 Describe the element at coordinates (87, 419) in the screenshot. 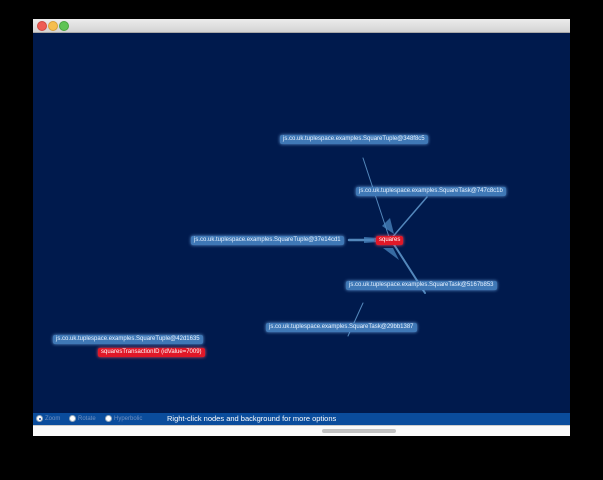

I see `rotate-label: Rotate` at that location.